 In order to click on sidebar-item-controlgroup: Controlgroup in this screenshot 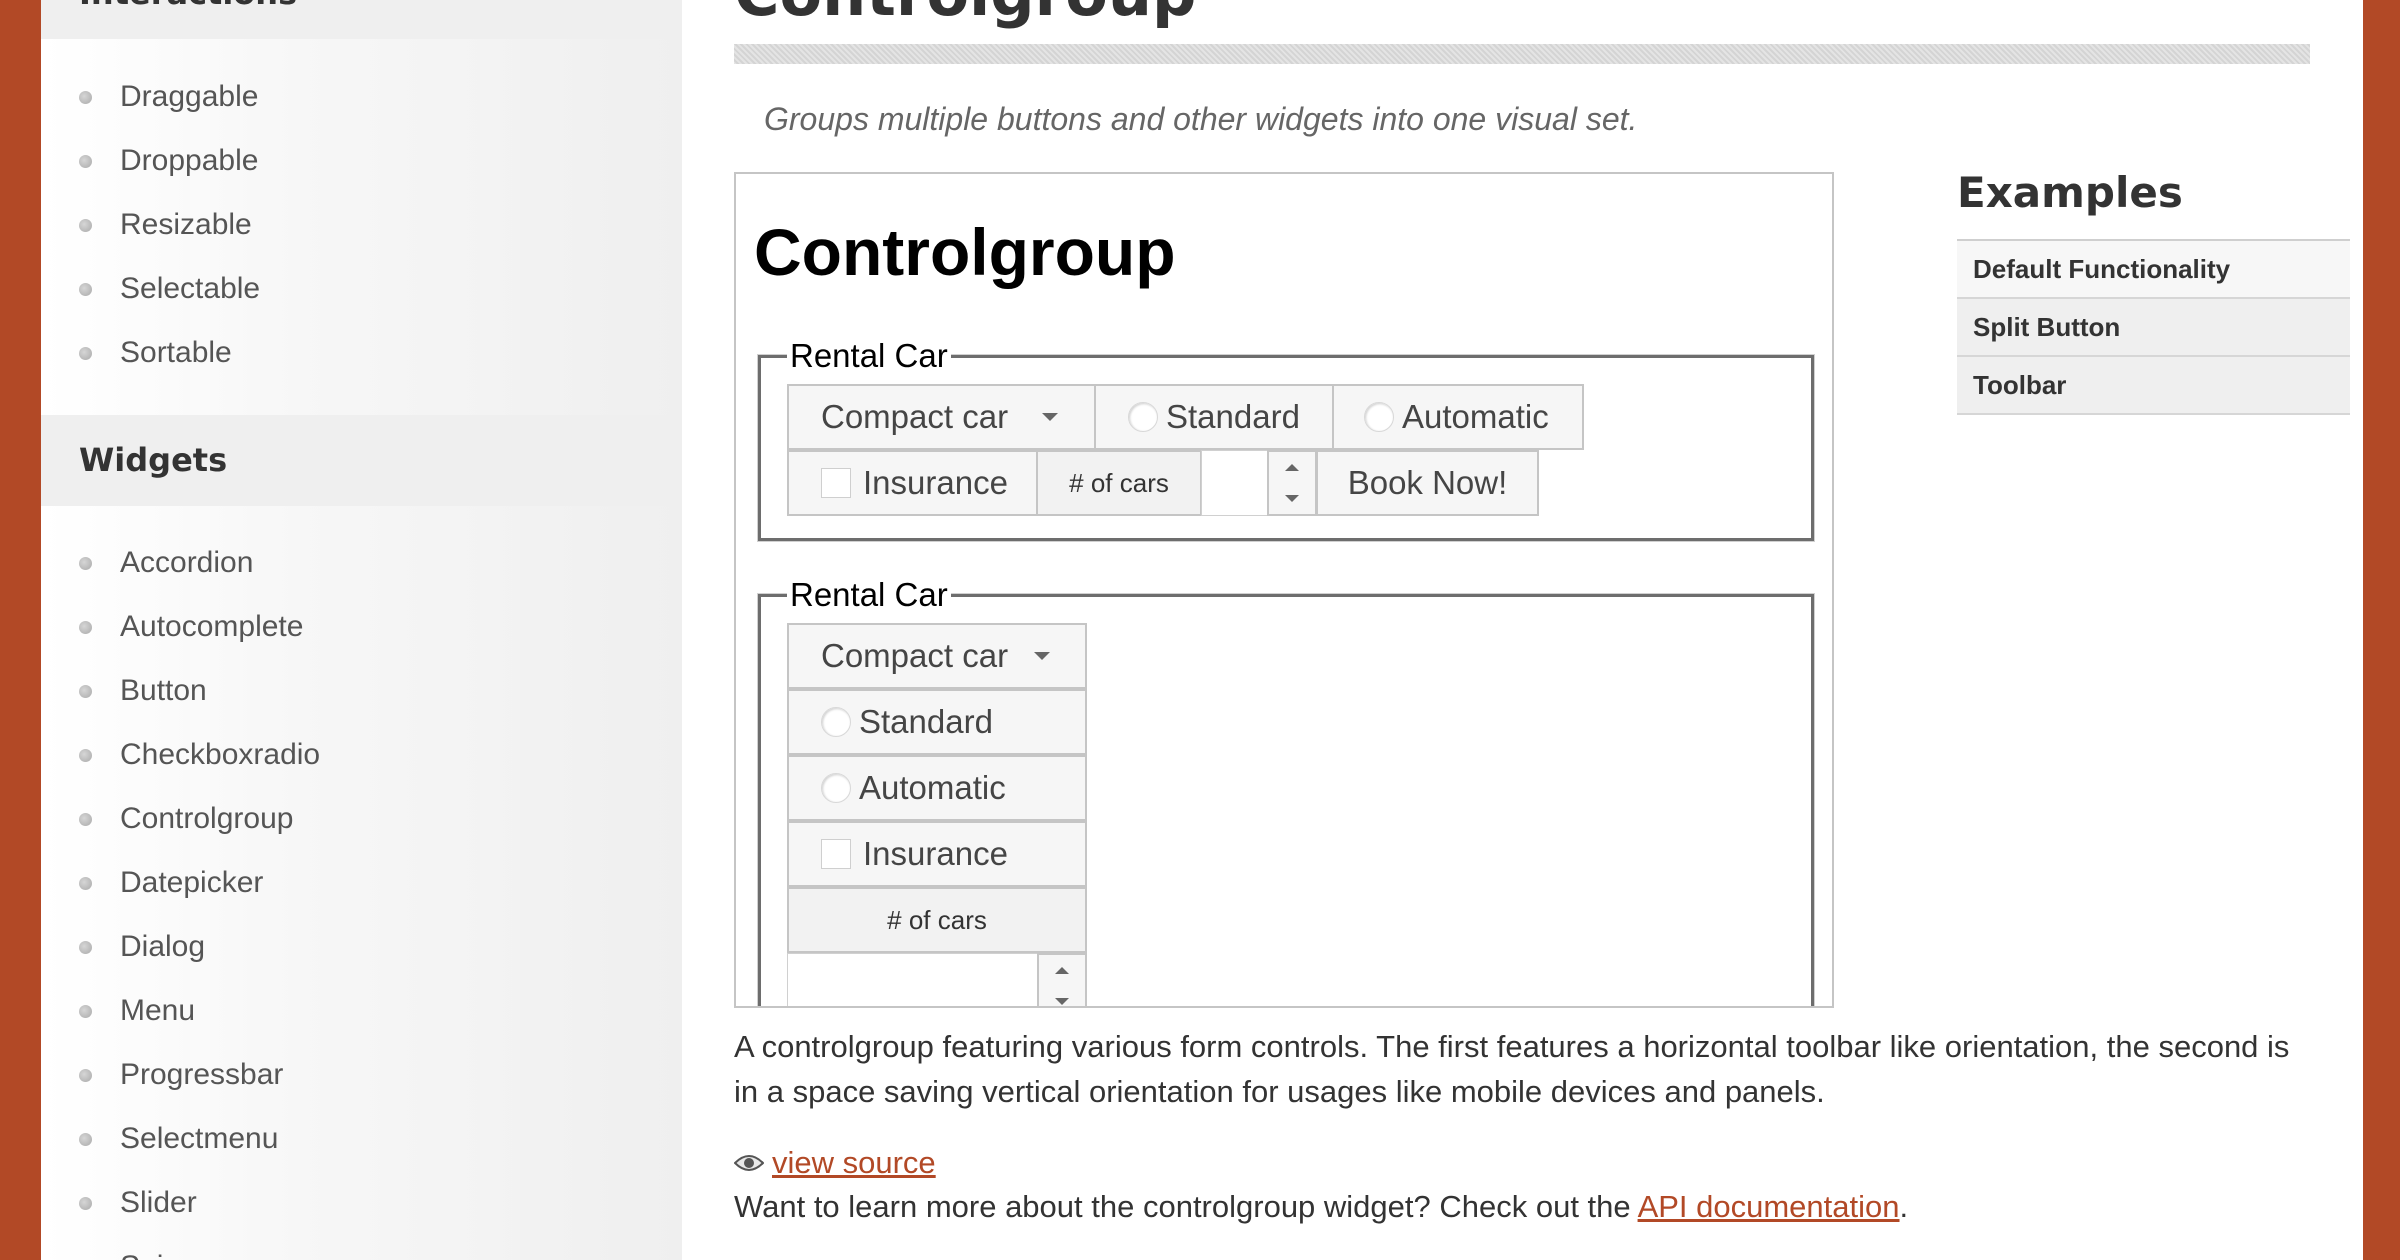, I will do `click(361, 819)`.